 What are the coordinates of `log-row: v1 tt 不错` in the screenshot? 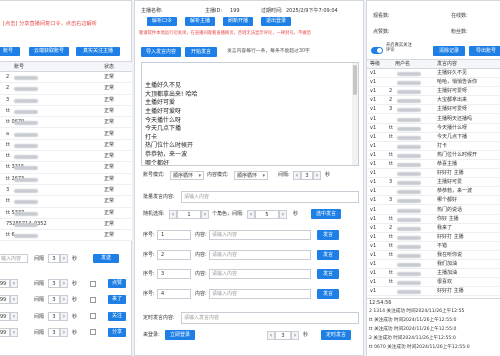 It's located at (433, 246).